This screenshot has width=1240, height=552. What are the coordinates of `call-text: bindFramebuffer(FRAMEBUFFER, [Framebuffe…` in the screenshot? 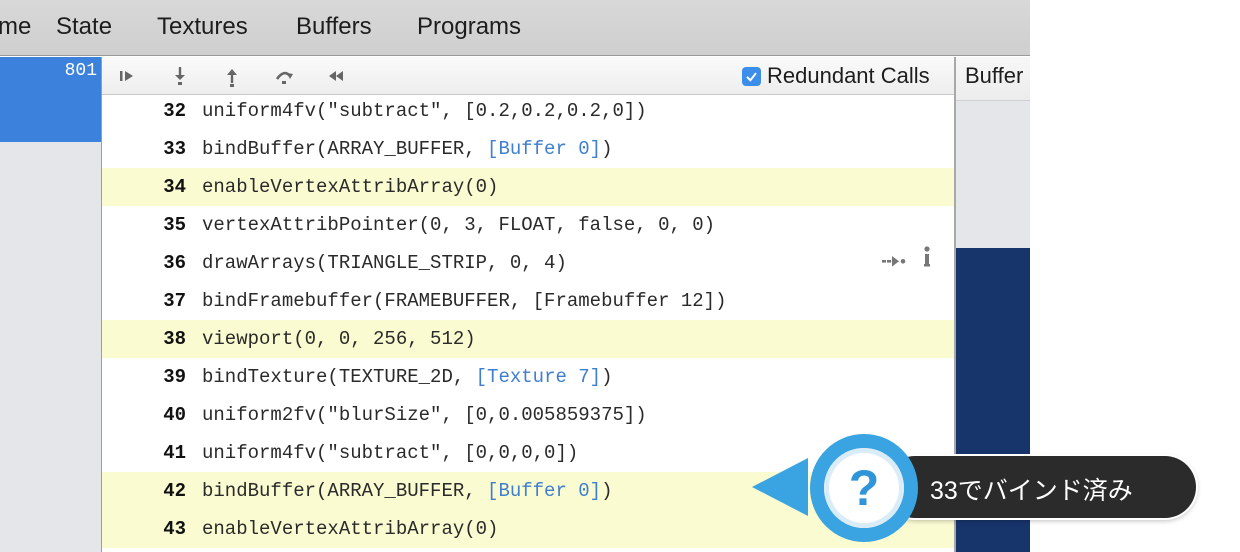 It's located at (464, 301).